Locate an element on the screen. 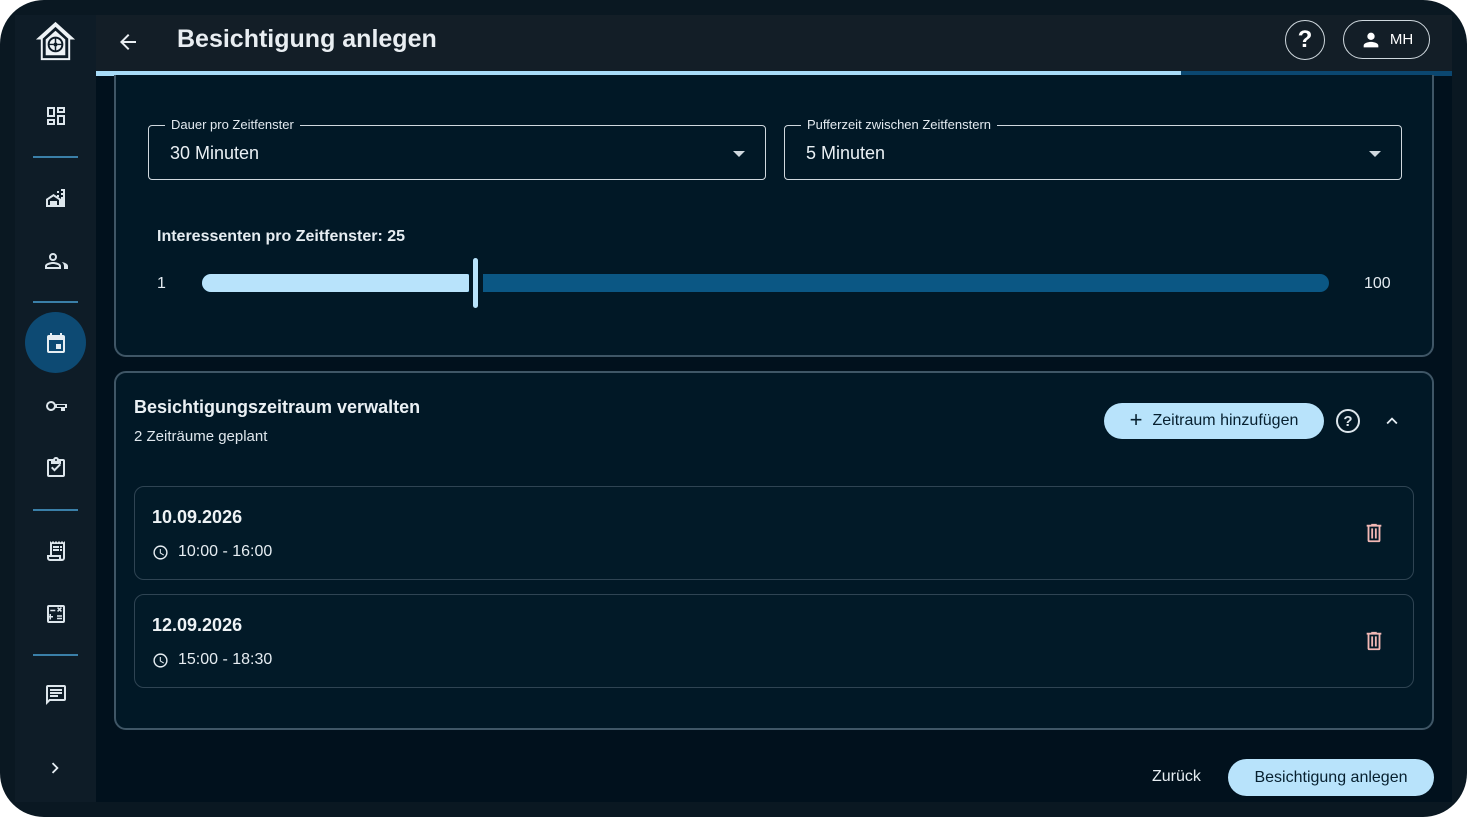  slider-active-track is located at coordinates (335, 283).